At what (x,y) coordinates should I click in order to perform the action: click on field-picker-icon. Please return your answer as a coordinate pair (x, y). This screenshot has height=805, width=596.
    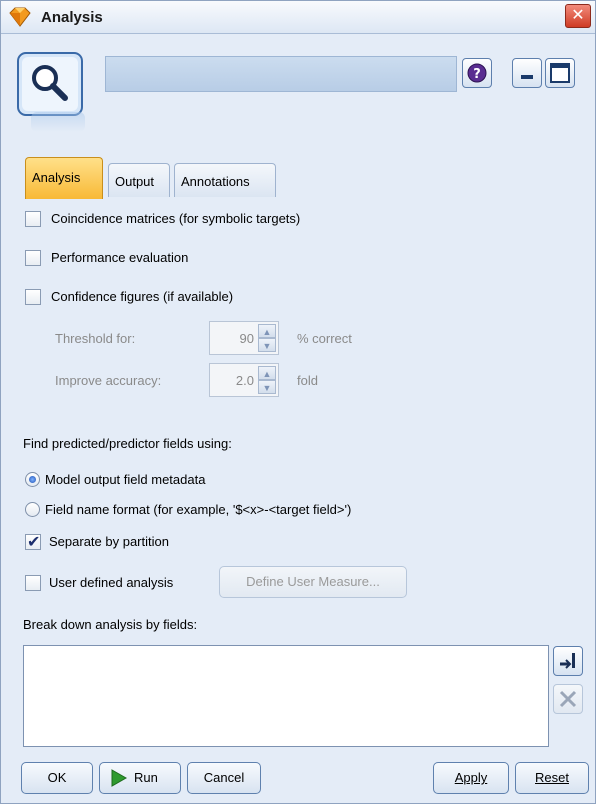
    Looking at the image, I should click on (567, 661).